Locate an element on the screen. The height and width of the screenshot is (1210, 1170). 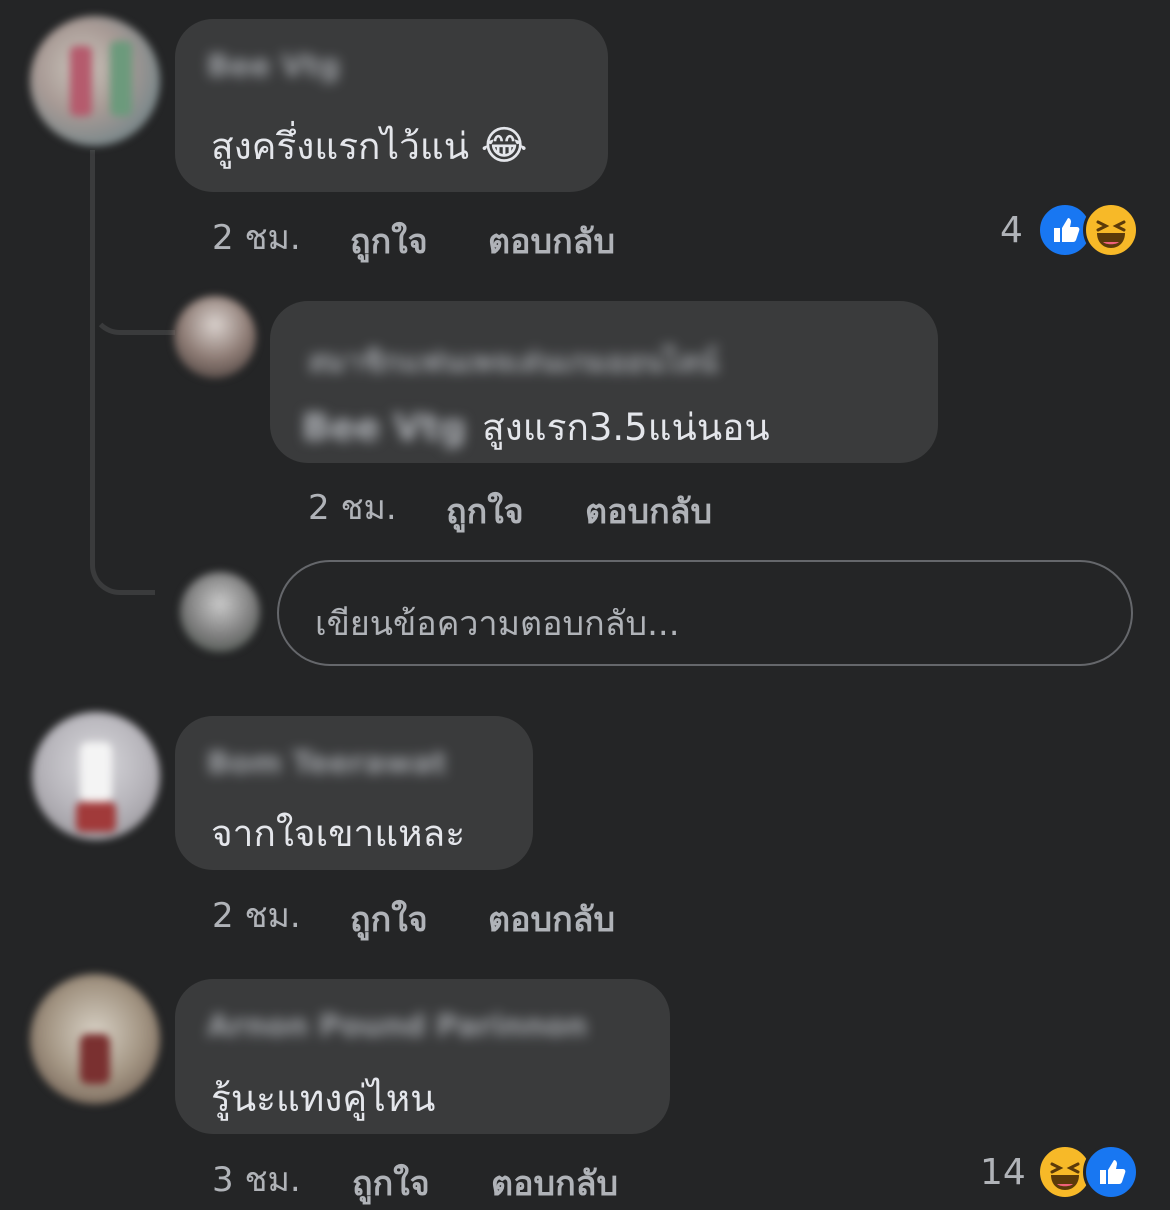
reaction-count: 4 is located at coordinates (1011, 230).